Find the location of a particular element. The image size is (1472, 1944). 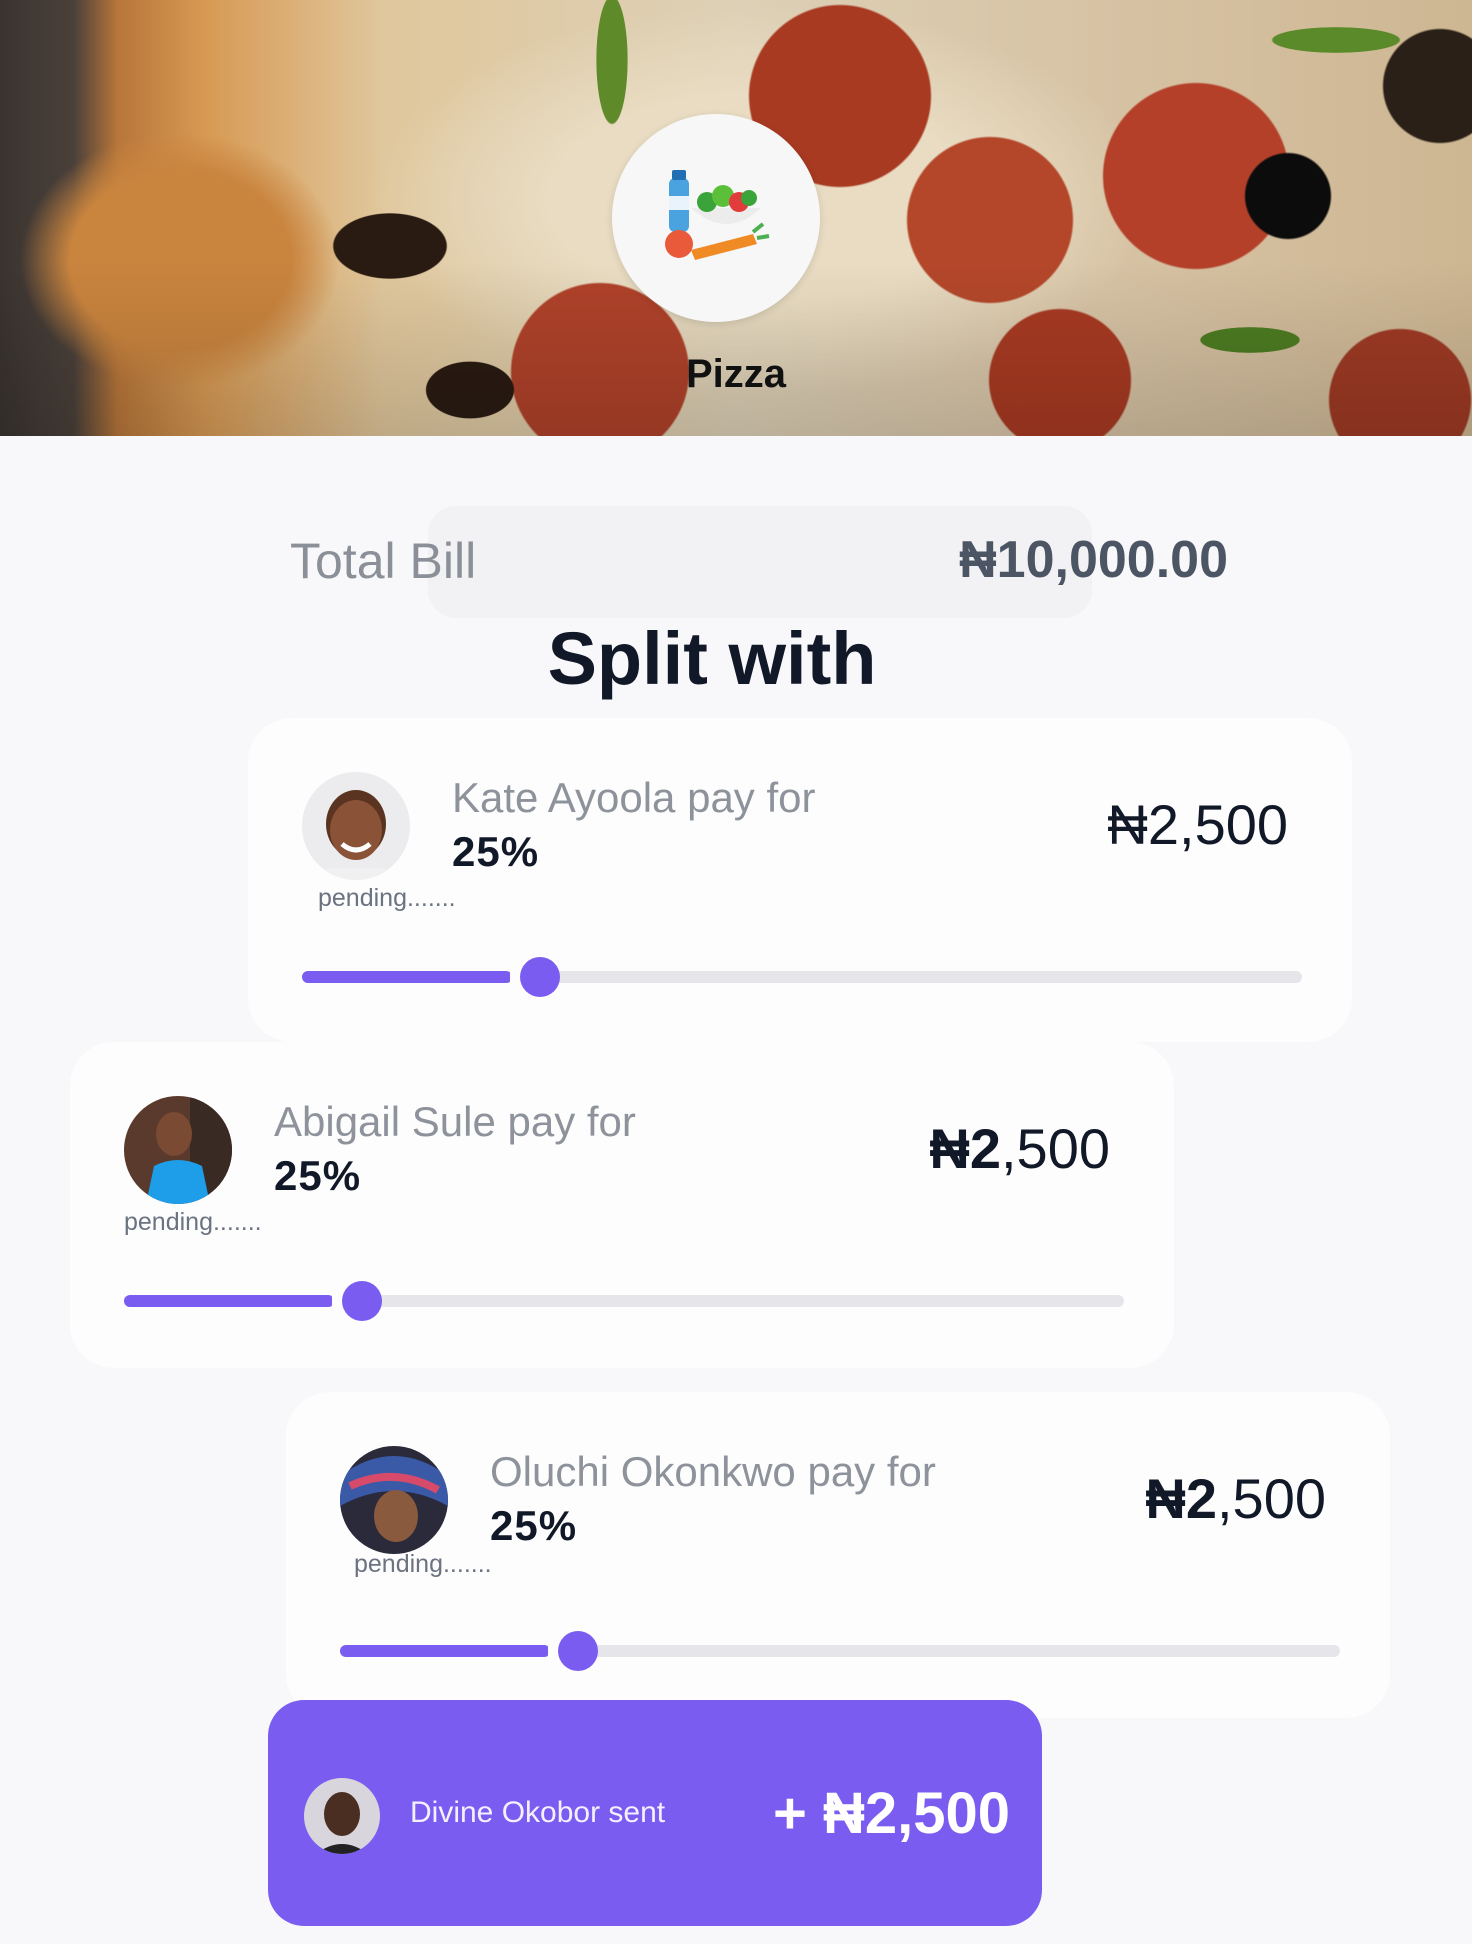

kate-avatar is located at coordinates (356, 826).